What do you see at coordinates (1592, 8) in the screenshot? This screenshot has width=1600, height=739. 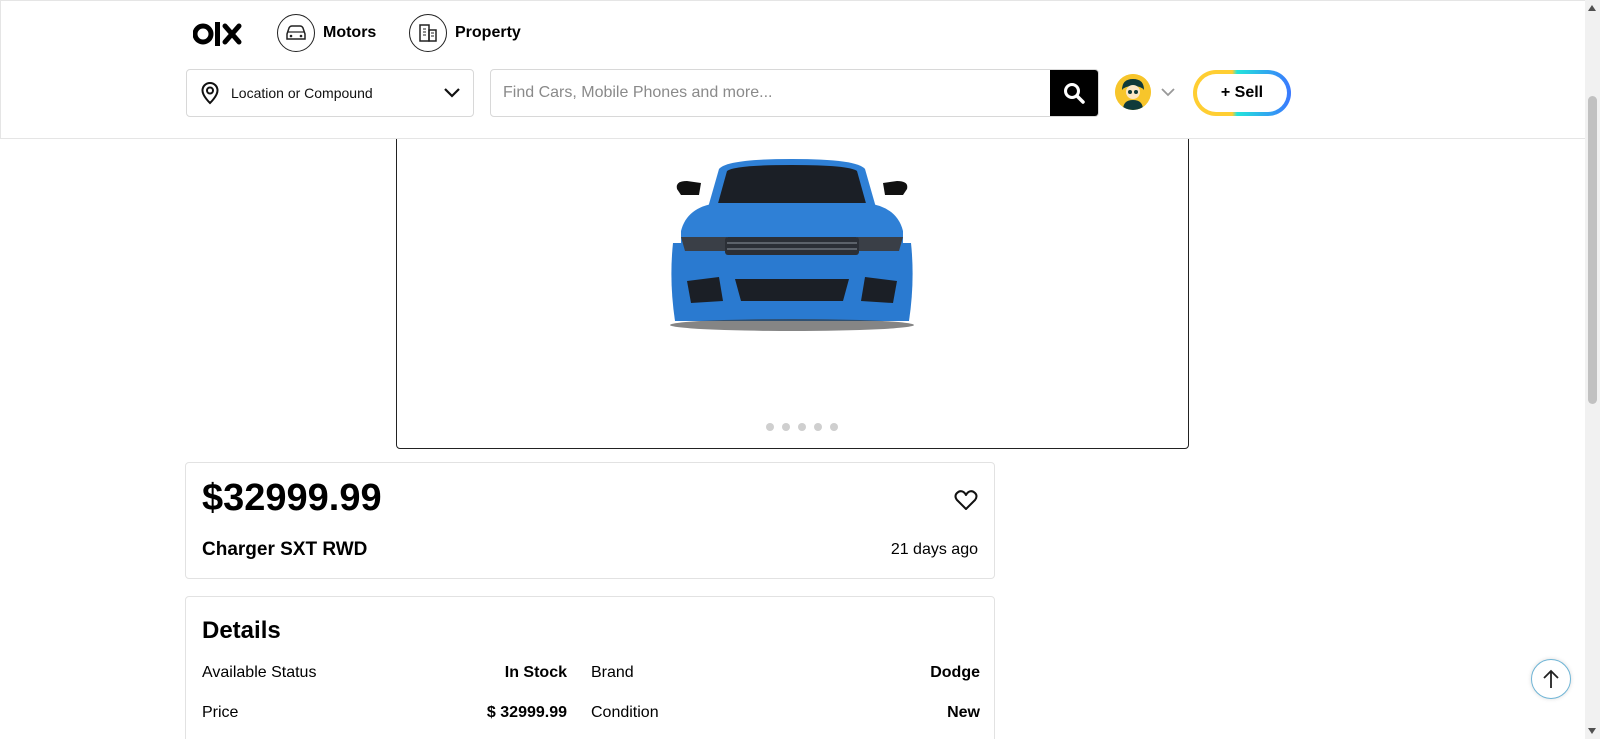 I see `scroll-up-arrow-icon` at bounding box center [1592, 8].